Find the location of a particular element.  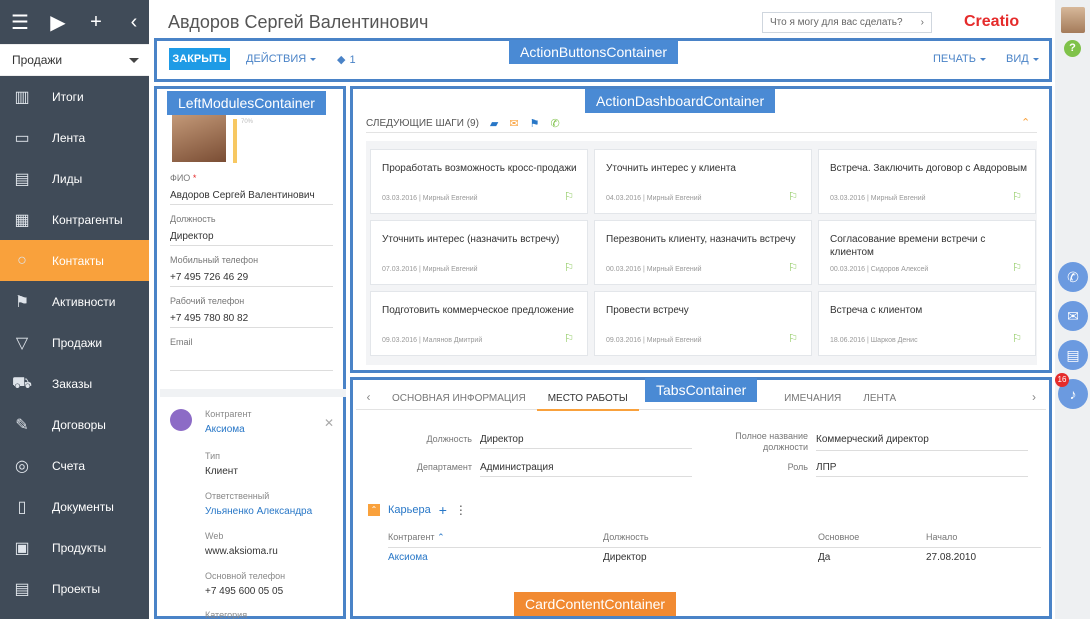

chevron-left-icon: ‹ is located at coordinates (368, 397).